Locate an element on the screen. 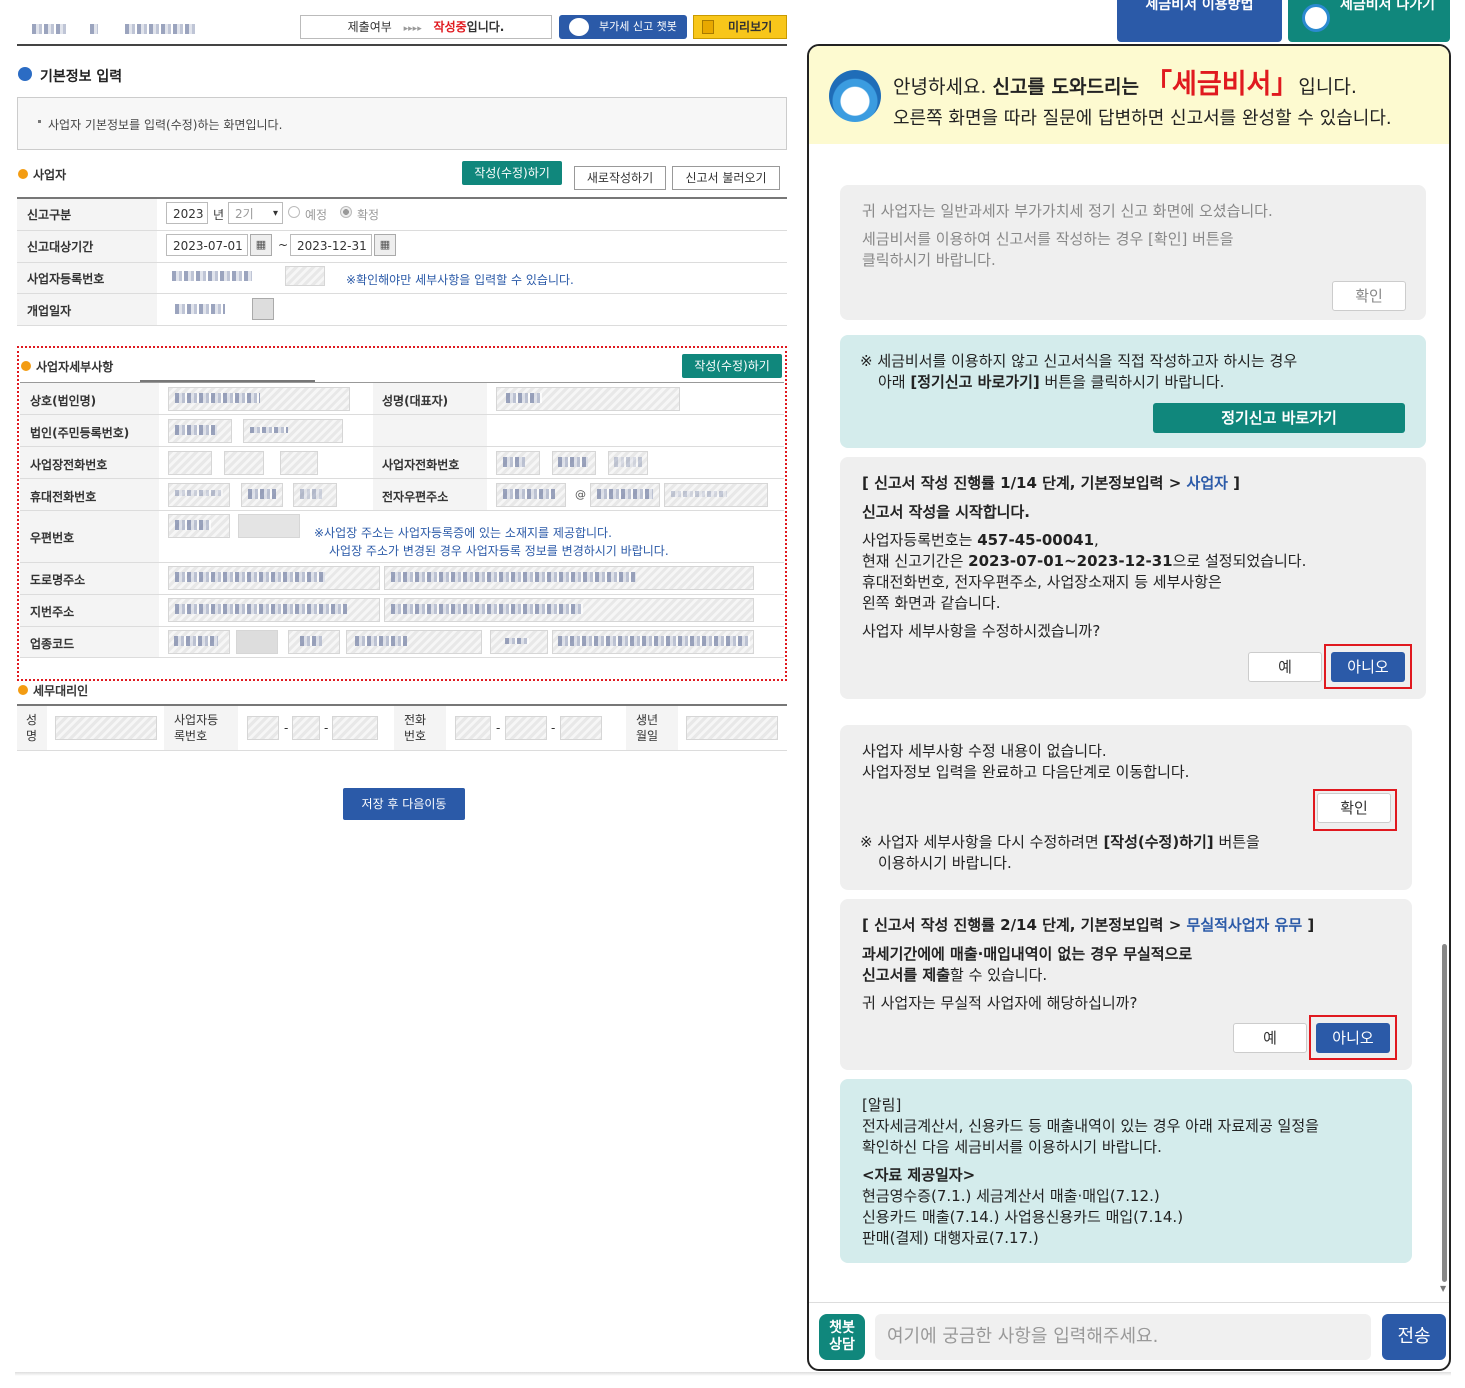 The image size is (1465, 1388). period-select: 2기 ▾ is located at coordinates (255, 213).